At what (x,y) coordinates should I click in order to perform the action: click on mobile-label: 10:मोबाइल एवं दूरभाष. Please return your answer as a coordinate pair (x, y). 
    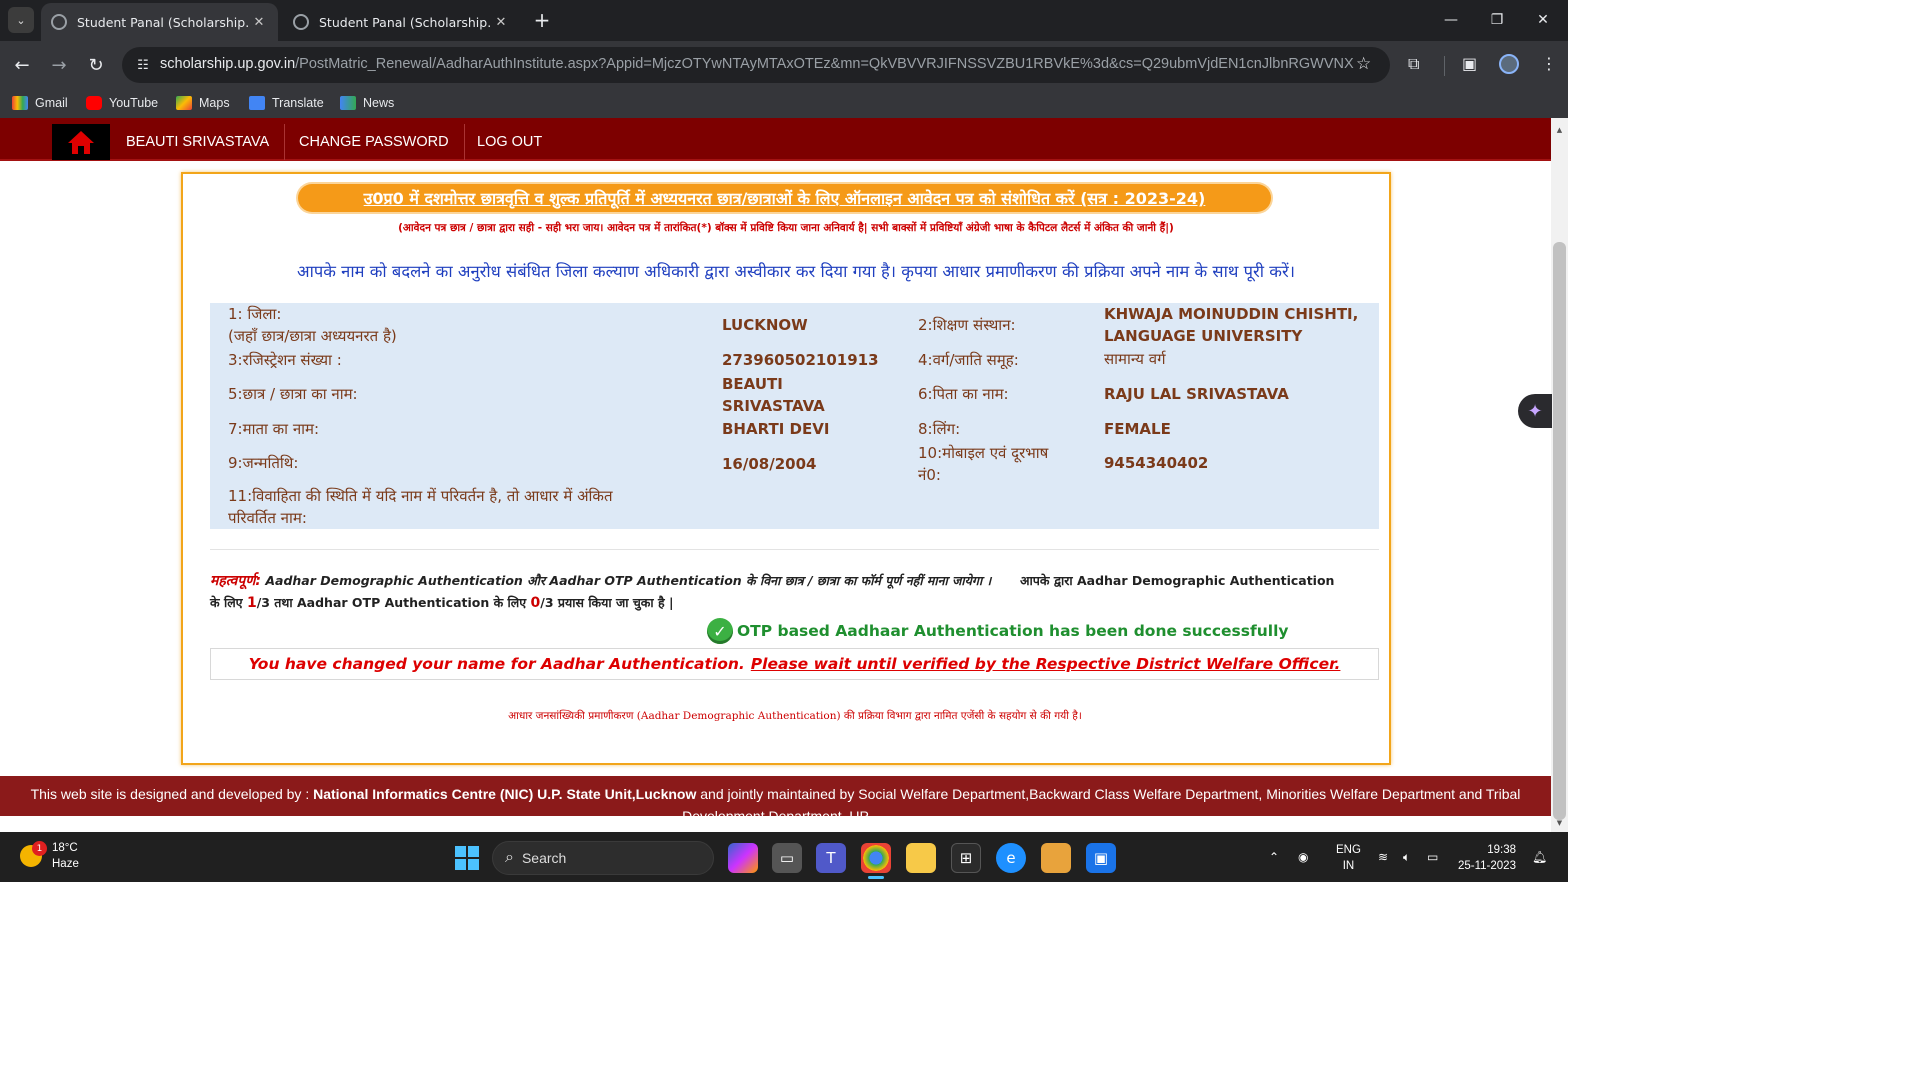
    Looking at the image, I should click on (983, 453).